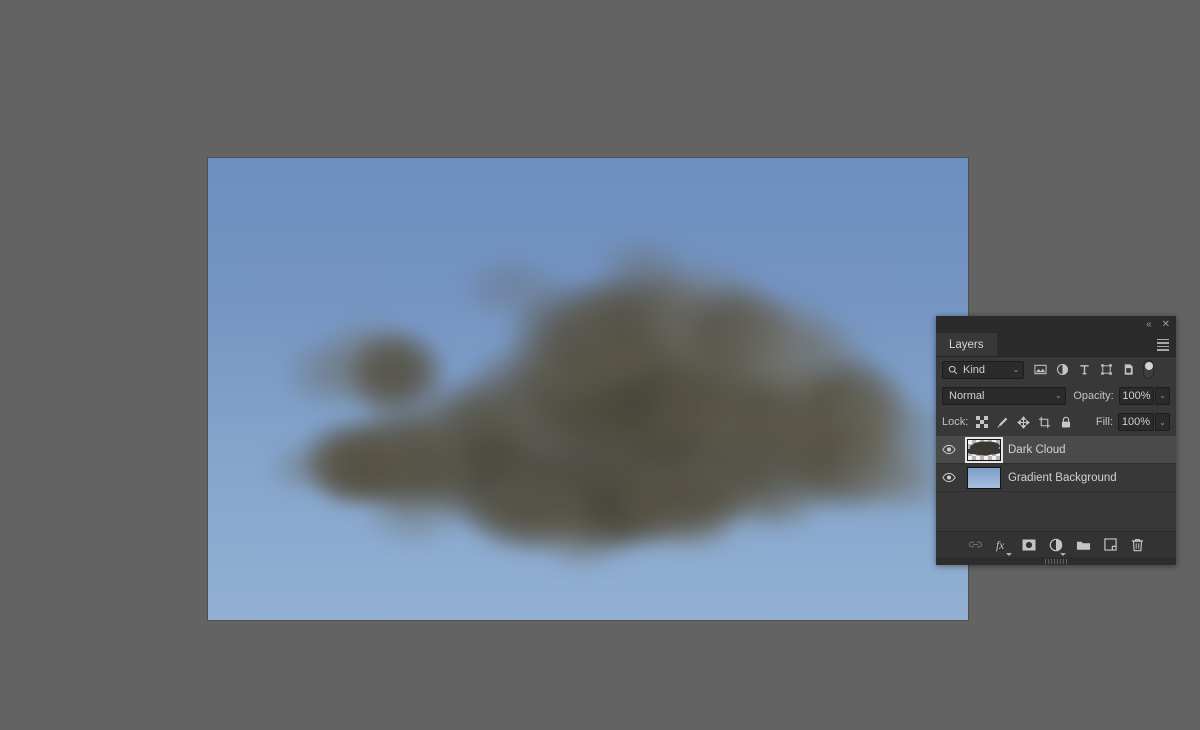 This screenshot has width=1200, height=730. What do you see at coordinates (1002, 422) in the screenshot?
I see `lock-image-icon` at bounding box center [1002, 422].